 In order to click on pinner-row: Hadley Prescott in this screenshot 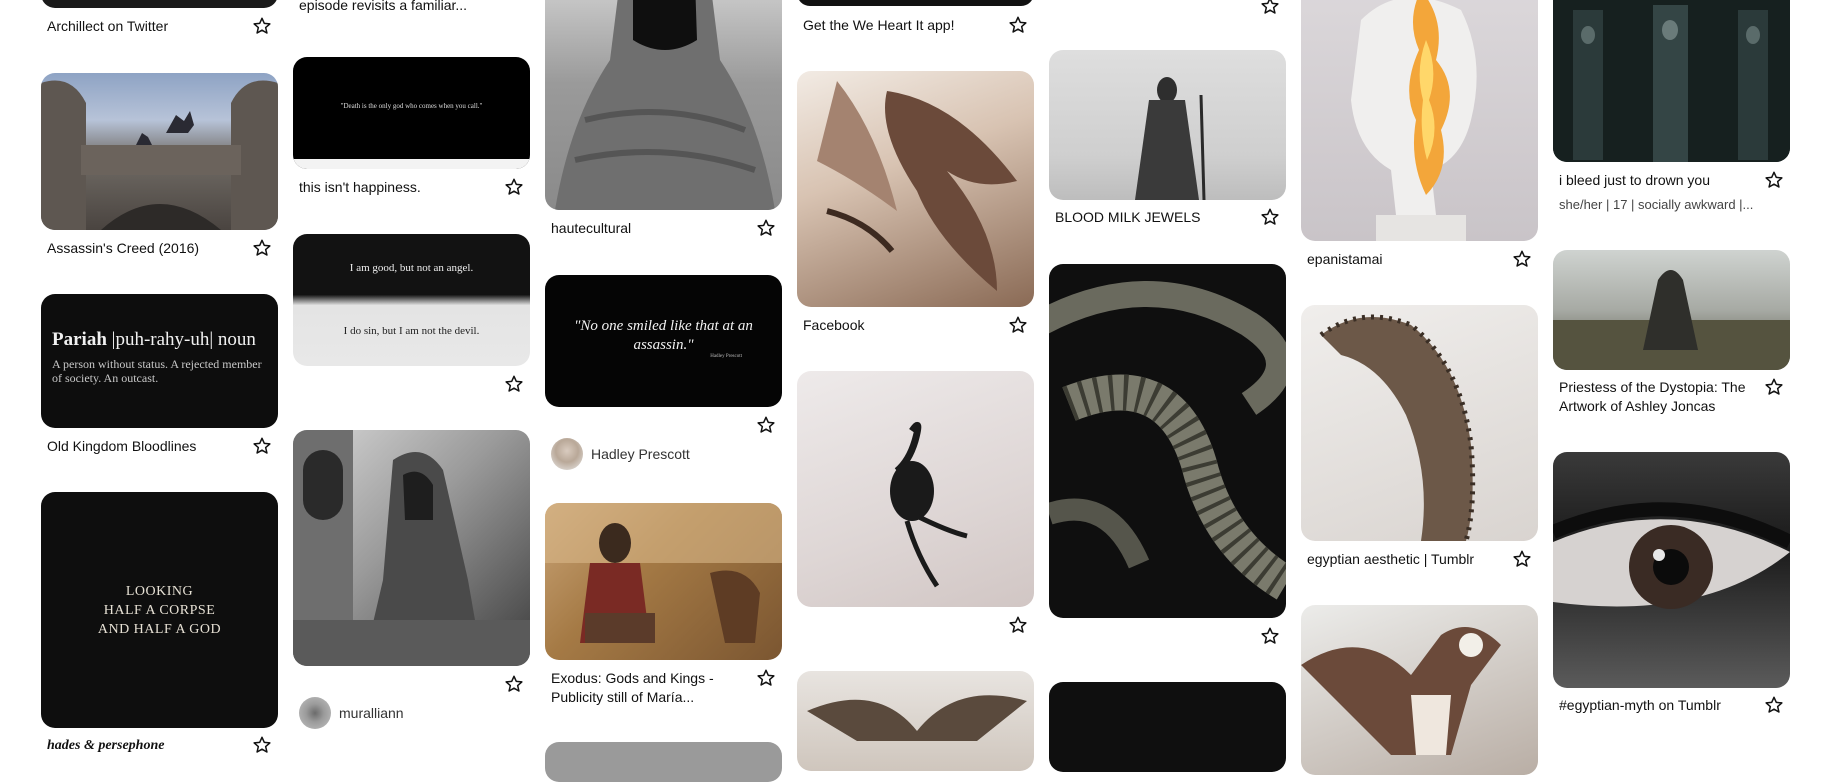, I will do `click(620, 454)`.